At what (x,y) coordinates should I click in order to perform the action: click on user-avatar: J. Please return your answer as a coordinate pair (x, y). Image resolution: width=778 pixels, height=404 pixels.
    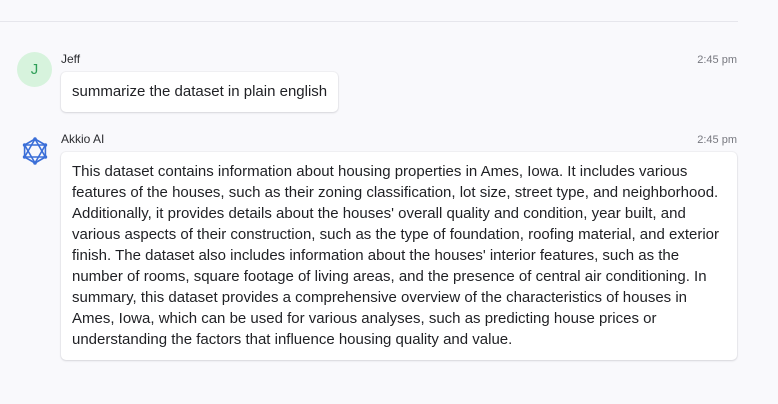
    Looking at the image, I should click on (34, 69).